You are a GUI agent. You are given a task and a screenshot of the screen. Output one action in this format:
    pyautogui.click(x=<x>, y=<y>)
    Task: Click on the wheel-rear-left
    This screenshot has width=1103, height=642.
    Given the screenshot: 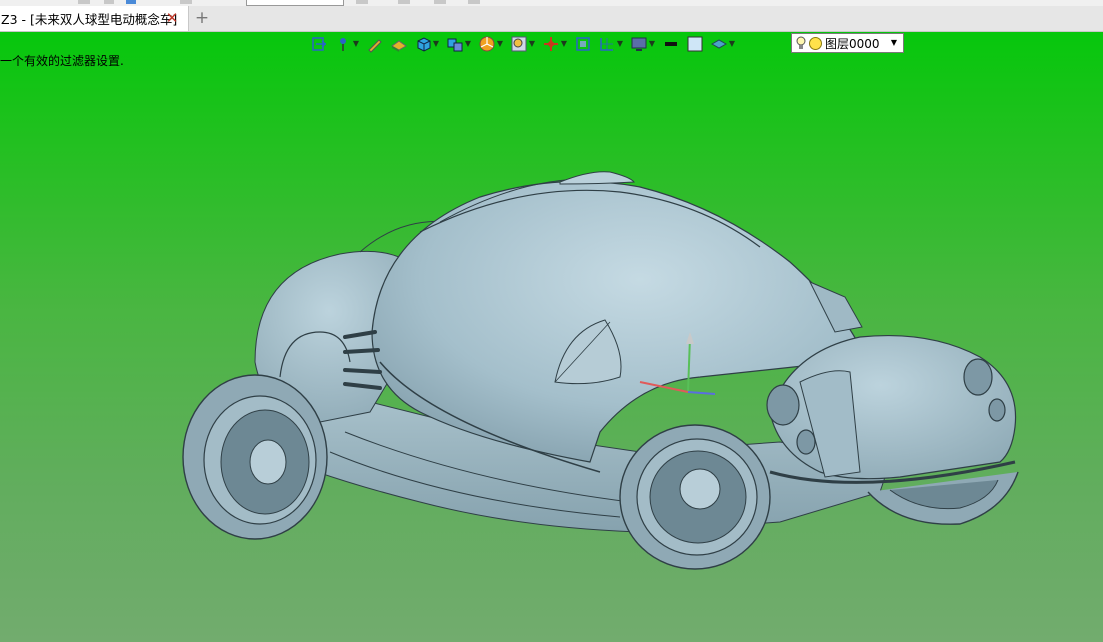 What is the action you would take?
    pyautogui.click(x=255, y=457)
    